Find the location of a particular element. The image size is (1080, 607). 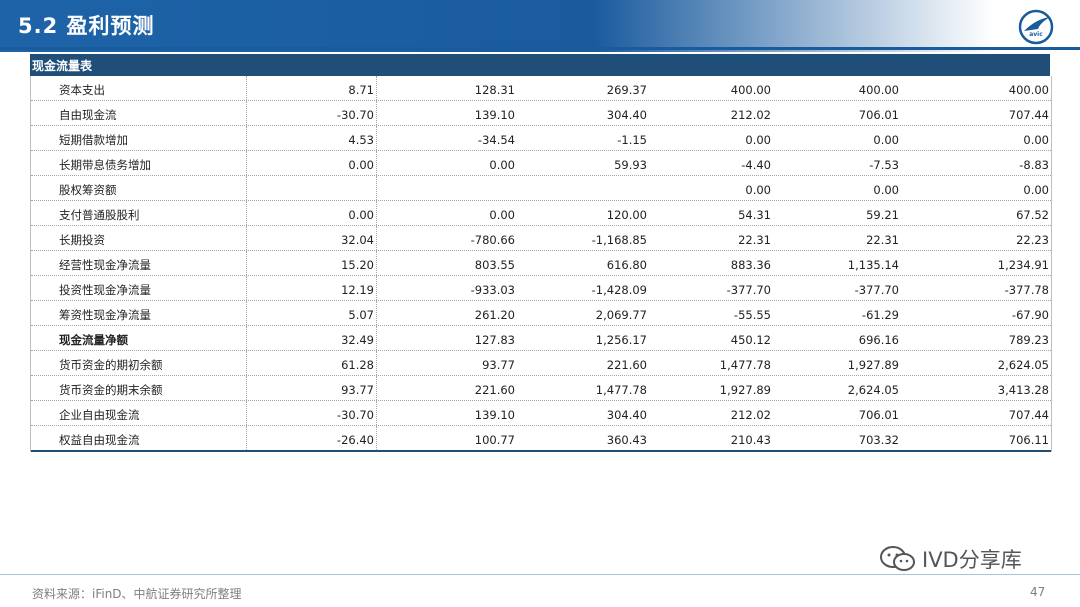

row-value: 61.28 is located at coordinates (312, 363).